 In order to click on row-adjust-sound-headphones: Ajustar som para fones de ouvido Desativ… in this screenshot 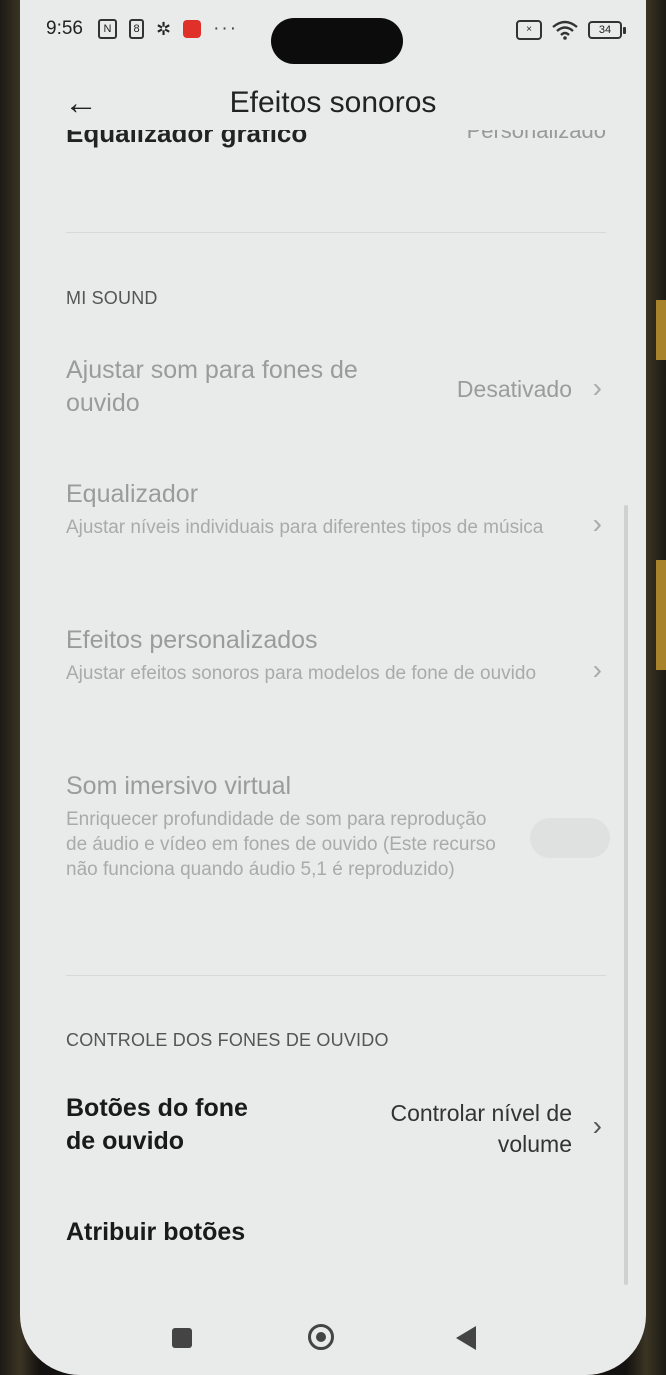, I will do `click(336, 387)`.